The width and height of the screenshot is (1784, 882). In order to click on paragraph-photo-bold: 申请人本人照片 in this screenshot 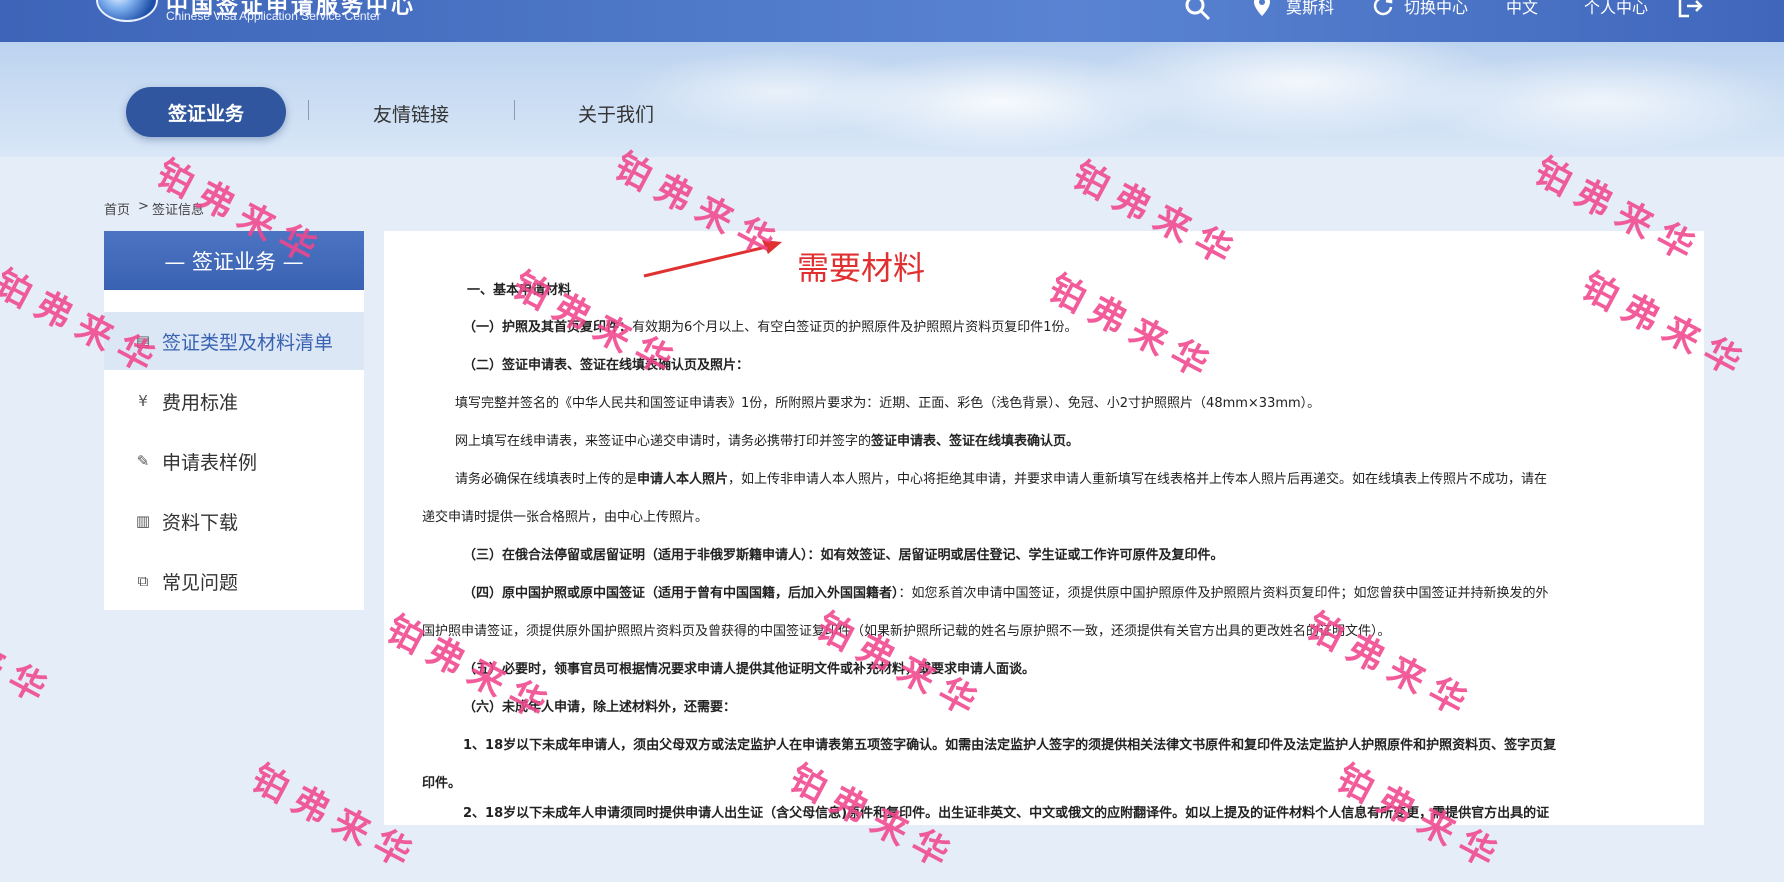, I will do `click(683, 479)`.